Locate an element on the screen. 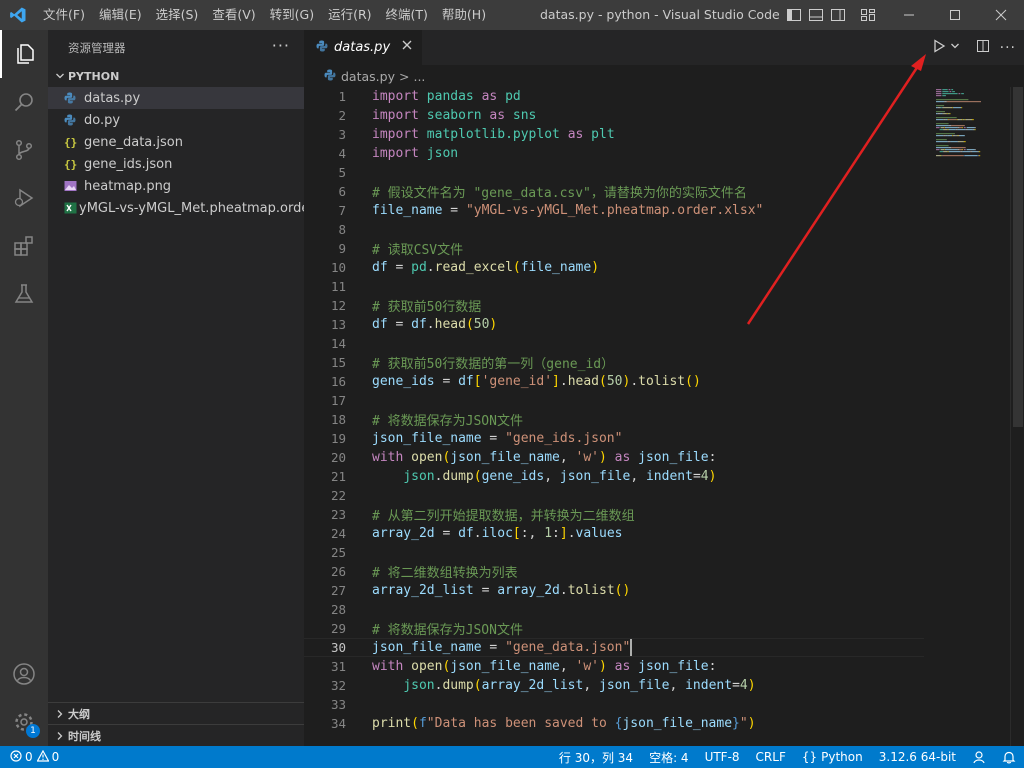 The height and width of the screenshot is (768, 1024). code-line: 8 is located at coordinates (614, 229).